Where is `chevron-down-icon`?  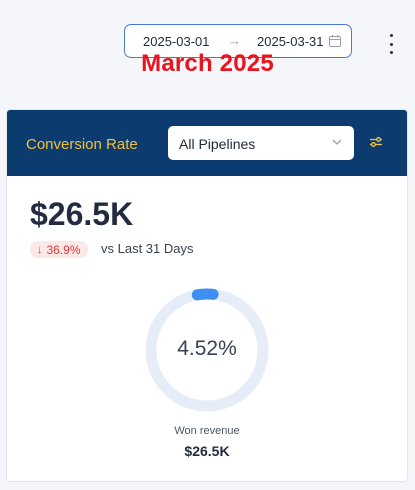 chevron-down-icon is located at coordinates (337, 142).